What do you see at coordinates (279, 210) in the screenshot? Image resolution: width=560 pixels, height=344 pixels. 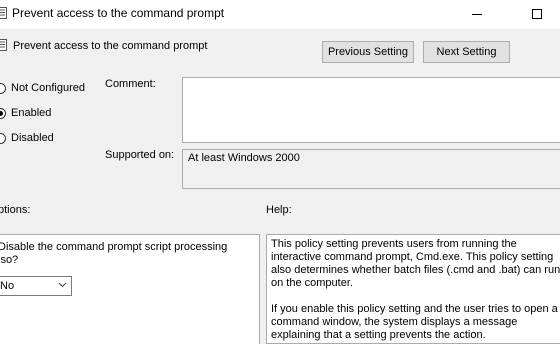 I see `help-label: Help:` at bounding box center [279, 210].